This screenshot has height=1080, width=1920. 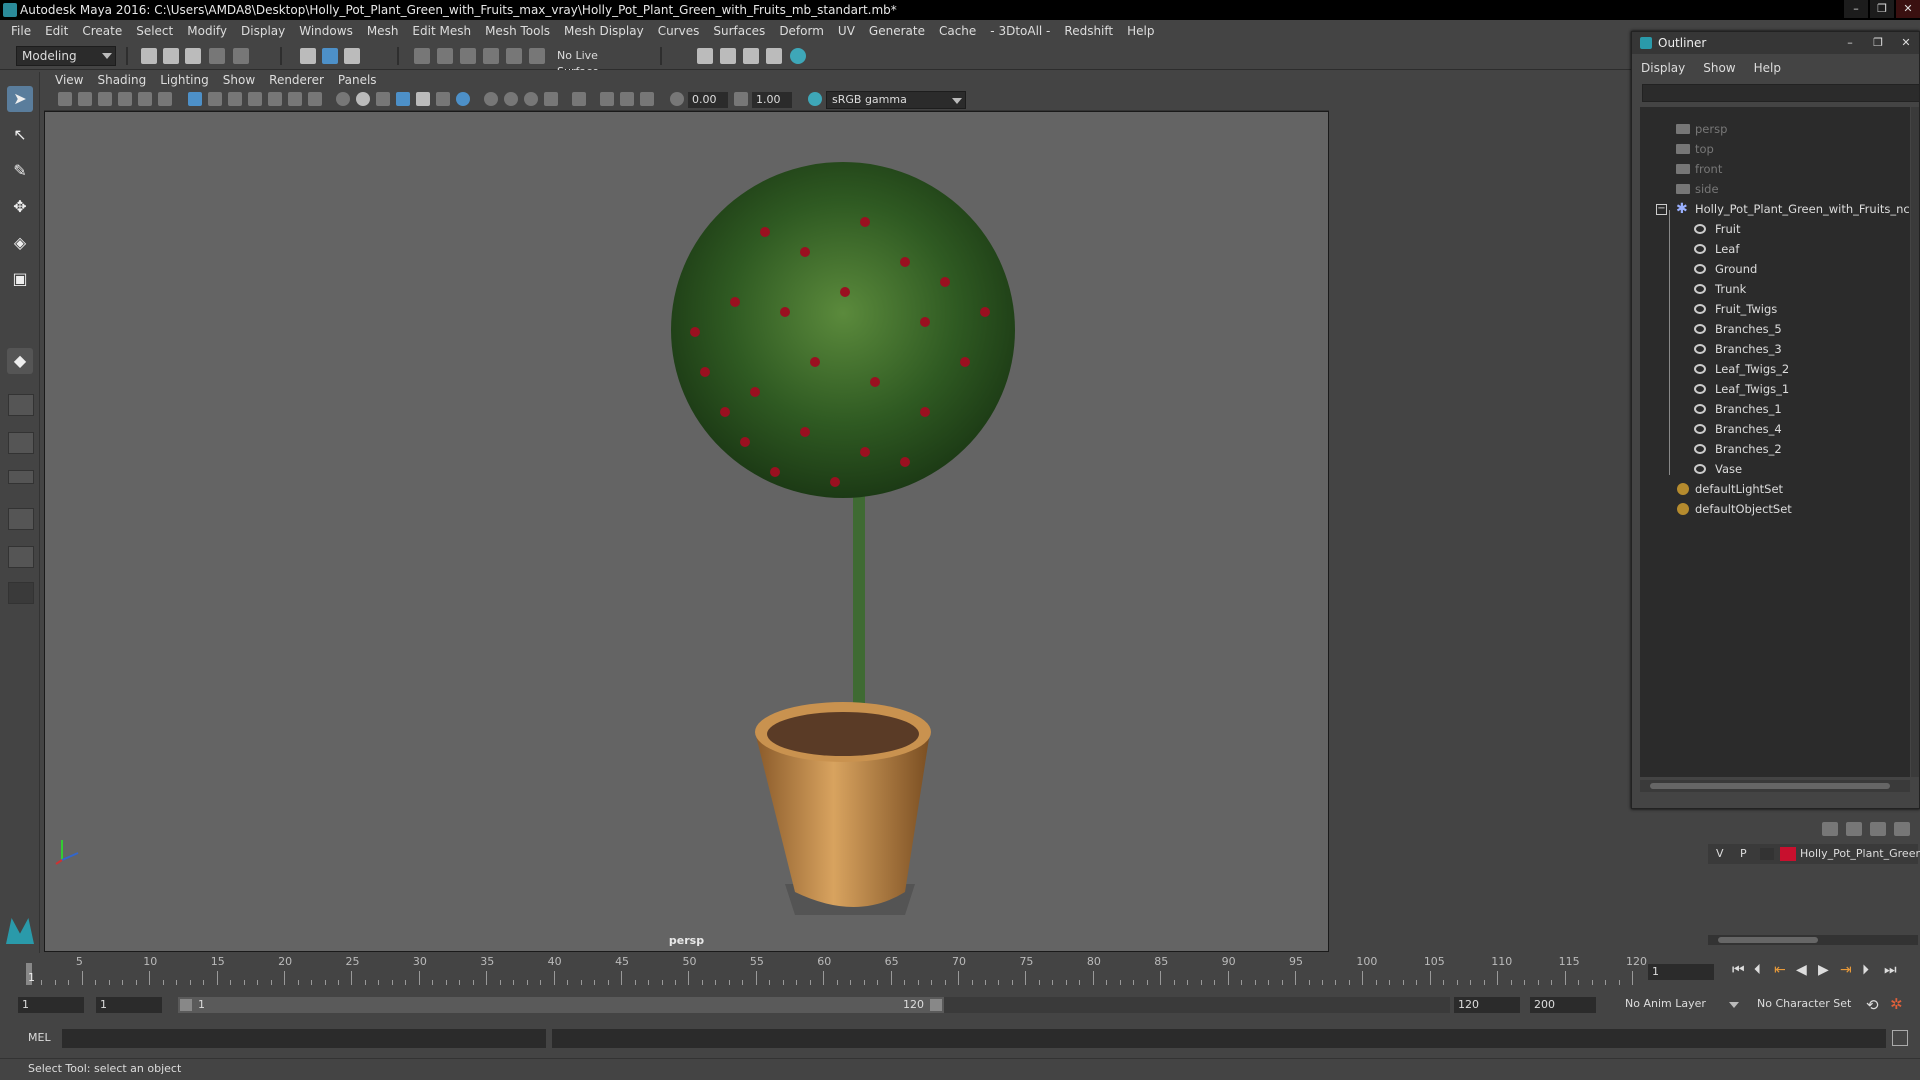 I want to click on range-start-handle, so click(x=186, y=1005).